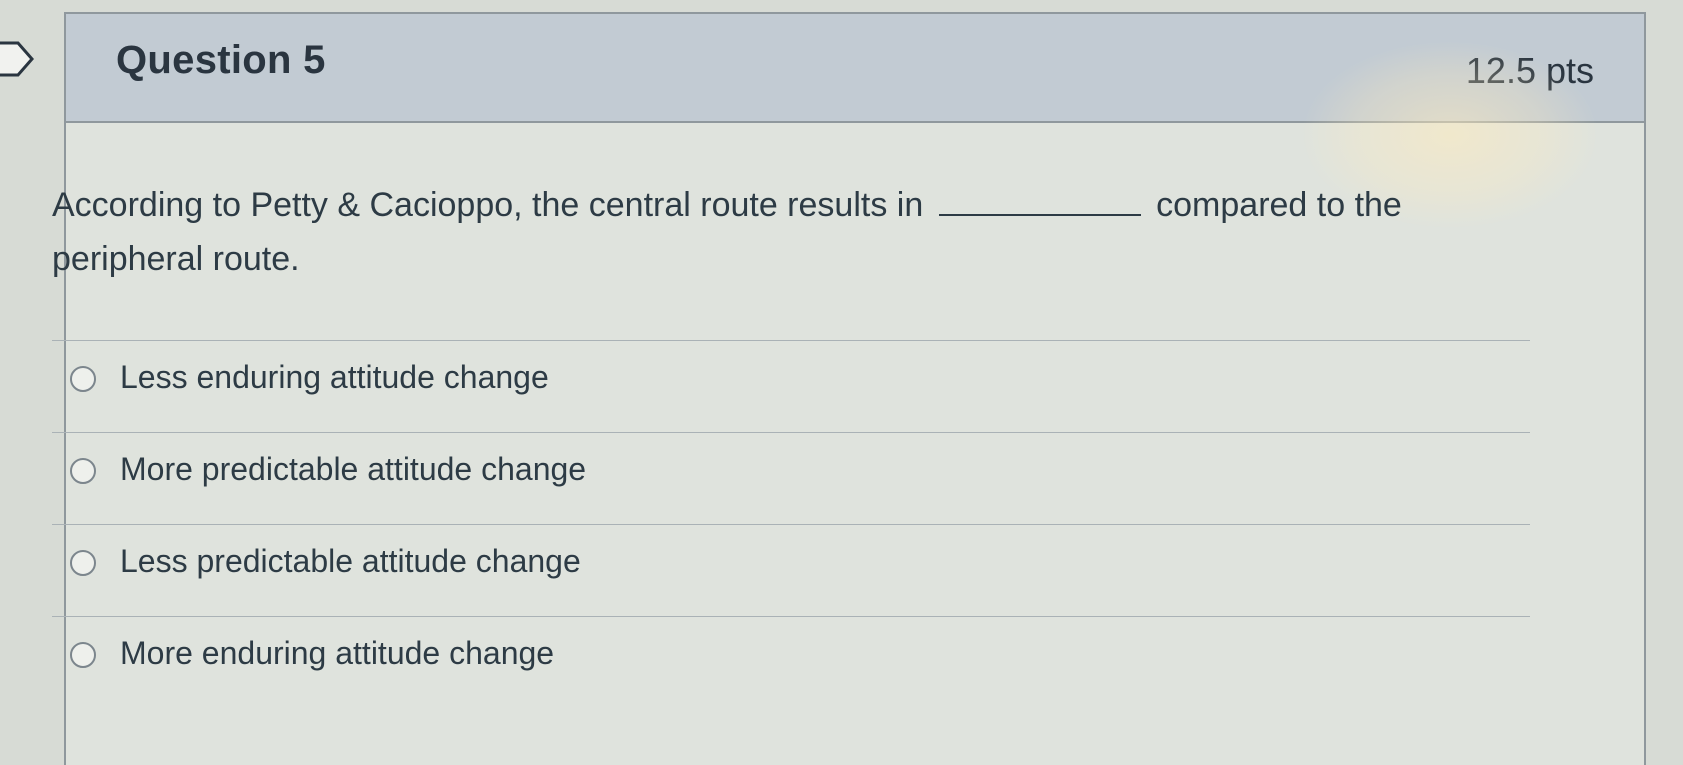  I want to click on question-title: Question 5, so click(221, 60).